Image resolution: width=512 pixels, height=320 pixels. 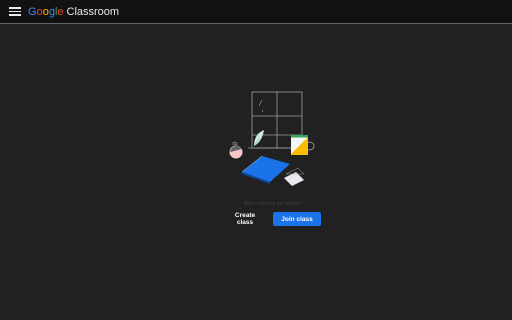 I want to click on empty-state-illustration: dp, so click(x=272, y=138).